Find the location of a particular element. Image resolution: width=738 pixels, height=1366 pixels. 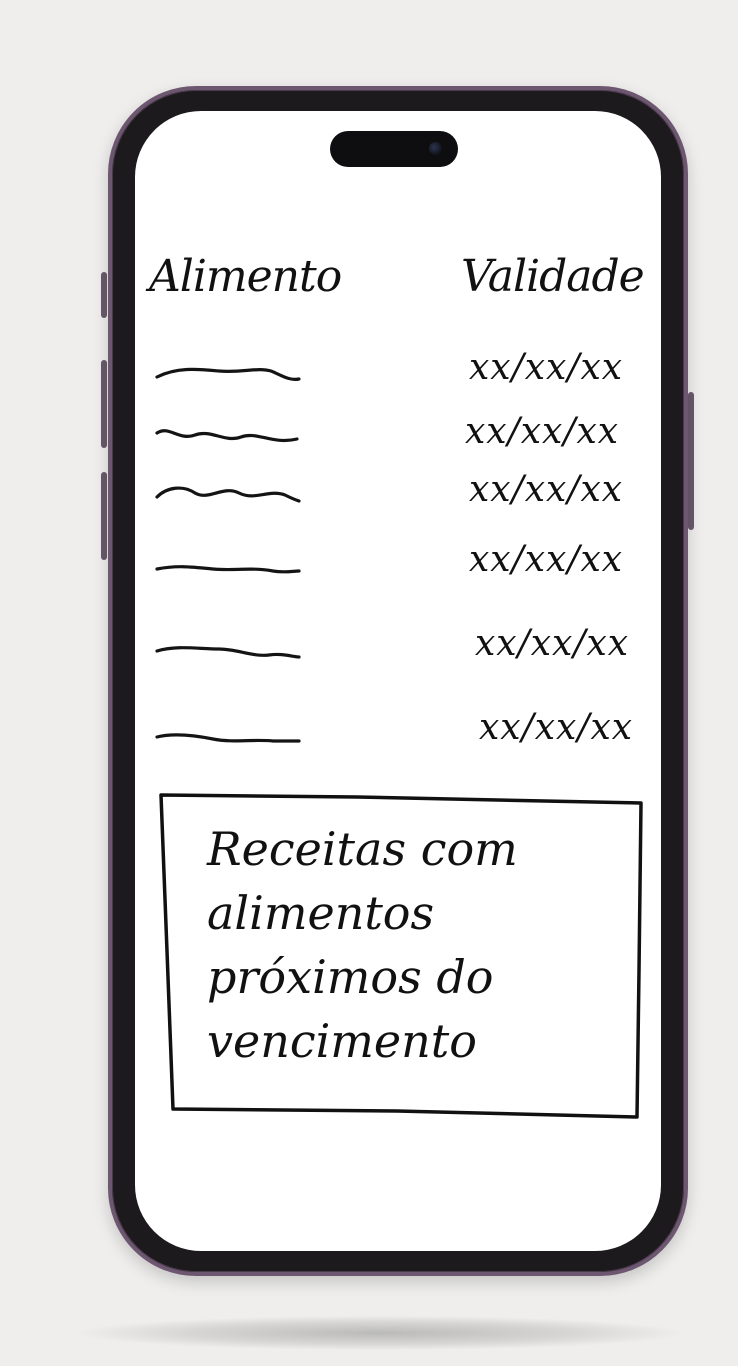

dynamic-island is located at coordinates (394, 149).